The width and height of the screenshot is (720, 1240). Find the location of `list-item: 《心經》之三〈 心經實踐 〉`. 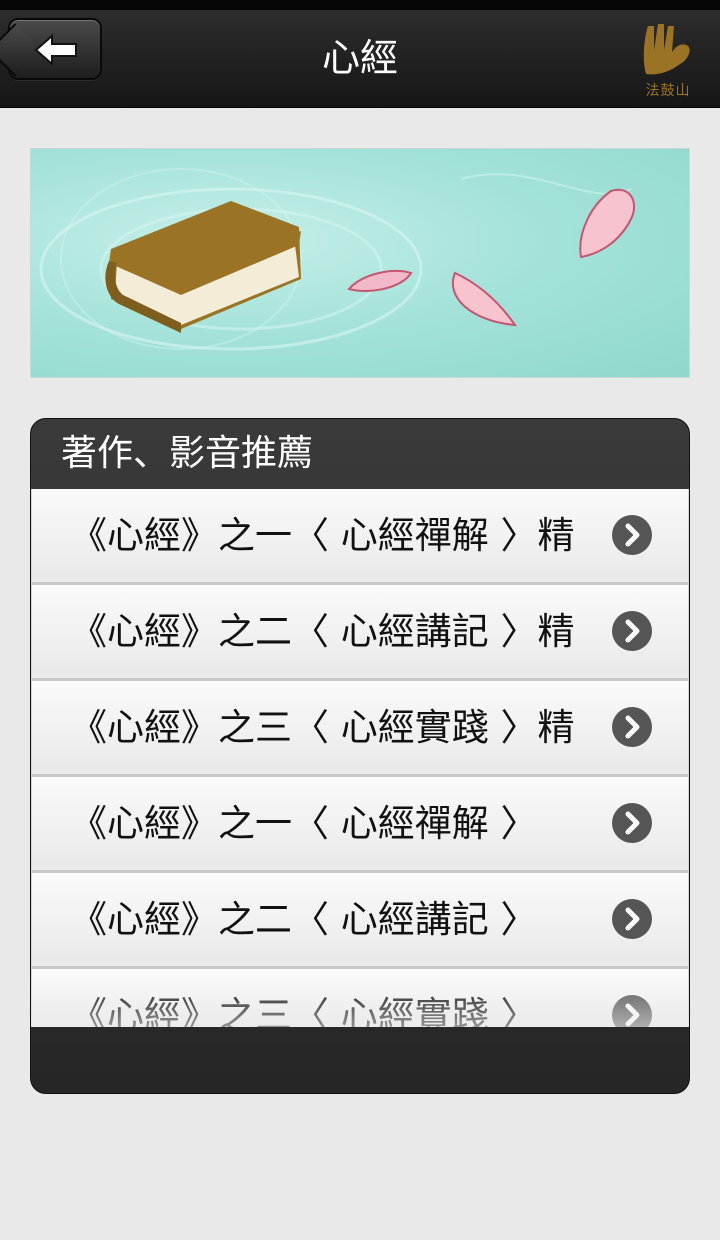

list-item: 《心經》之三〈 心經實踐 〉 is located at coordinates (360, 998).